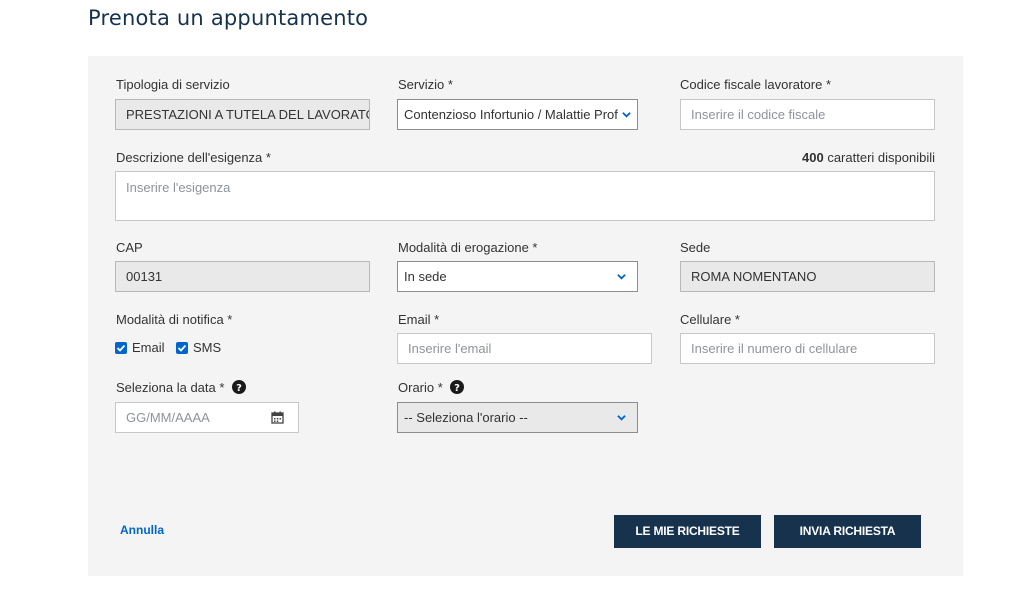 The width and height of the screenshot is (1029, 601). What do you see at coordinates (687, 531) in the screenshot?
I see `my-requests-button: LE MIE RICHIESTE` at bounding box center [687, 531].